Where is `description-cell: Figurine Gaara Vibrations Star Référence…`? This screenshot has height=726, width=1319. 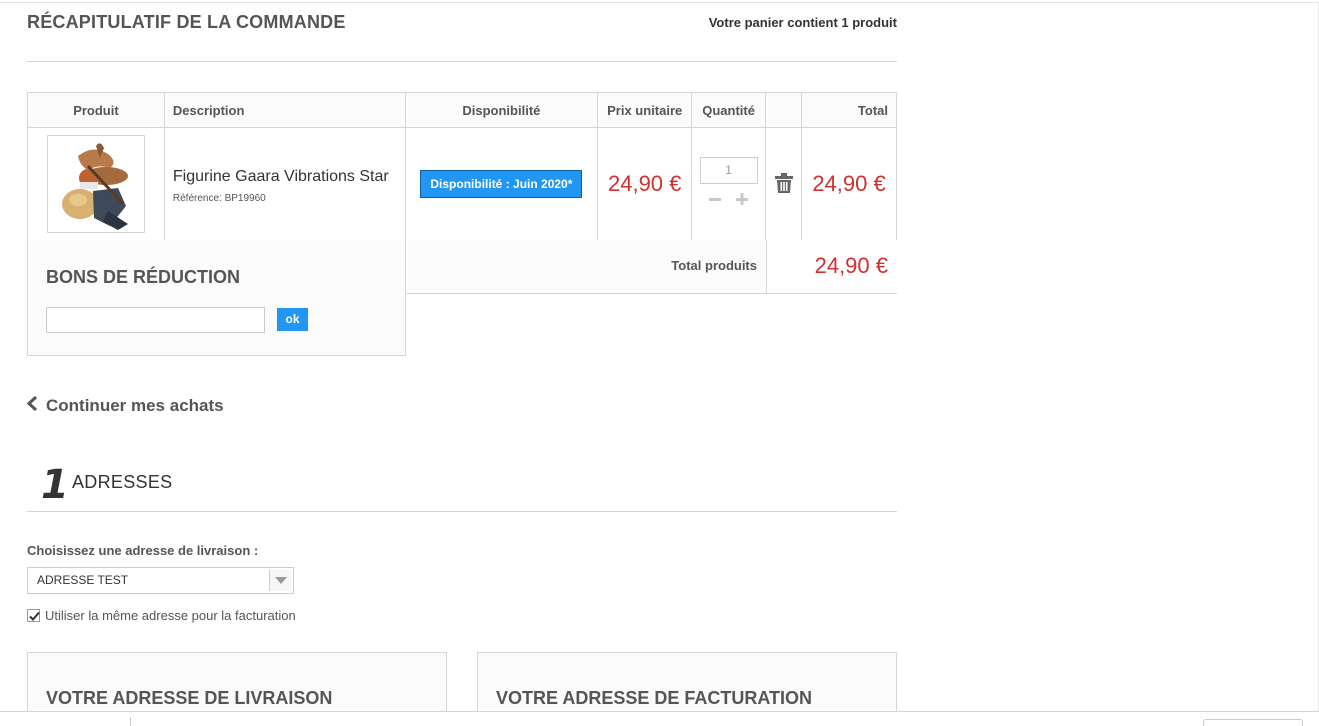 description-cell: Figurine Gaara Vibrations Star Référence… is located at coordinates (284, 184).